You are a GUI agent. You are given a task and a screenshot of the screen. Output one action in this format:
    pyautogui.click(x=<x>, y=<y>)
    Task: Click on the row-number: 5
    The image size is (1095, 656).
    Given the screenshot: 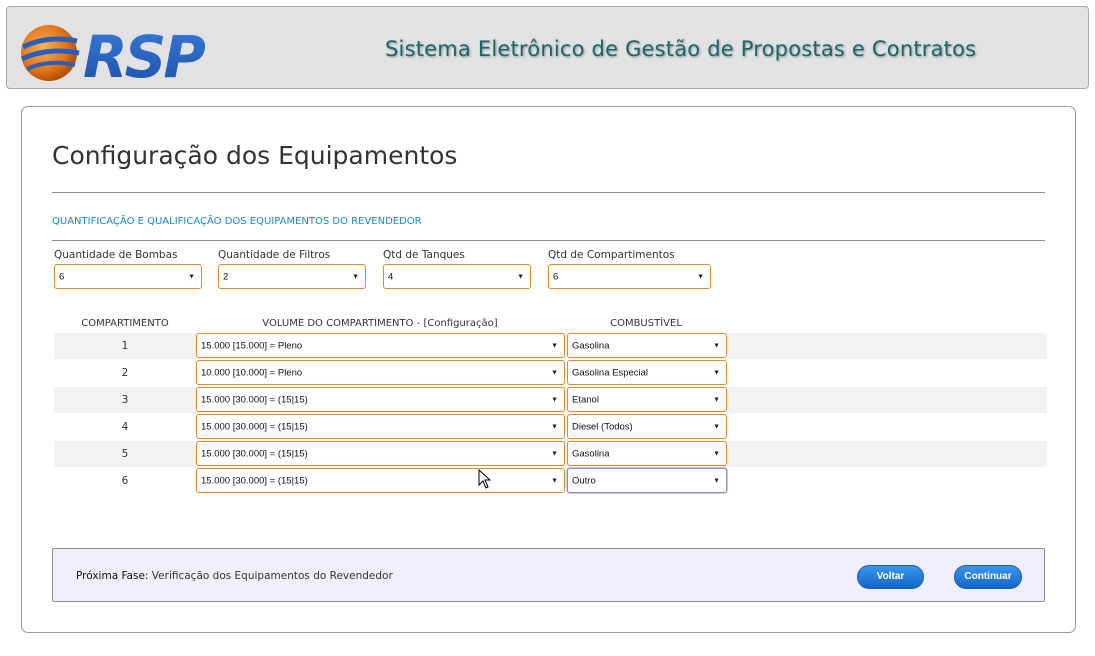 What is the action you would take?
    pyautogui.click(x=125, y=454)
    